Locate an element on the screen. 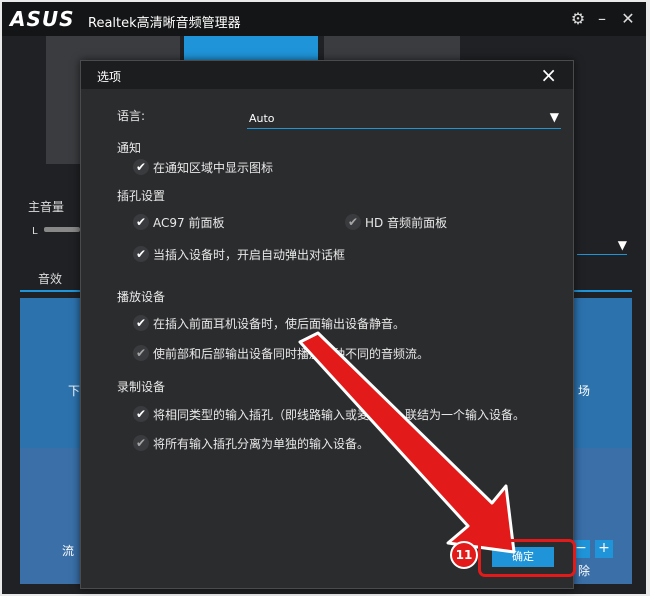 The height and width of the screenshot is (596, 650). highlight-outline is located at coordinates (527, 558).